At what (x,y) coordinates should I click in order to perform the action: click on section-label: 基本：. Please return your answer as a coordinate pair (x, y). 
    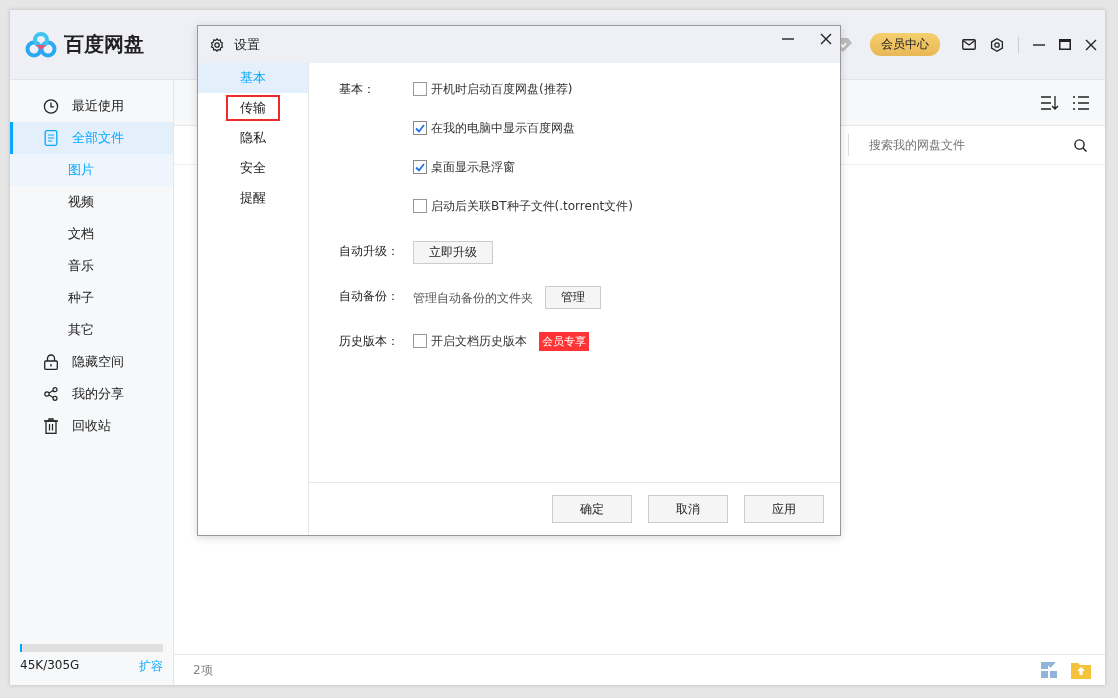
    Looking at the image, I should click on (357, 89).